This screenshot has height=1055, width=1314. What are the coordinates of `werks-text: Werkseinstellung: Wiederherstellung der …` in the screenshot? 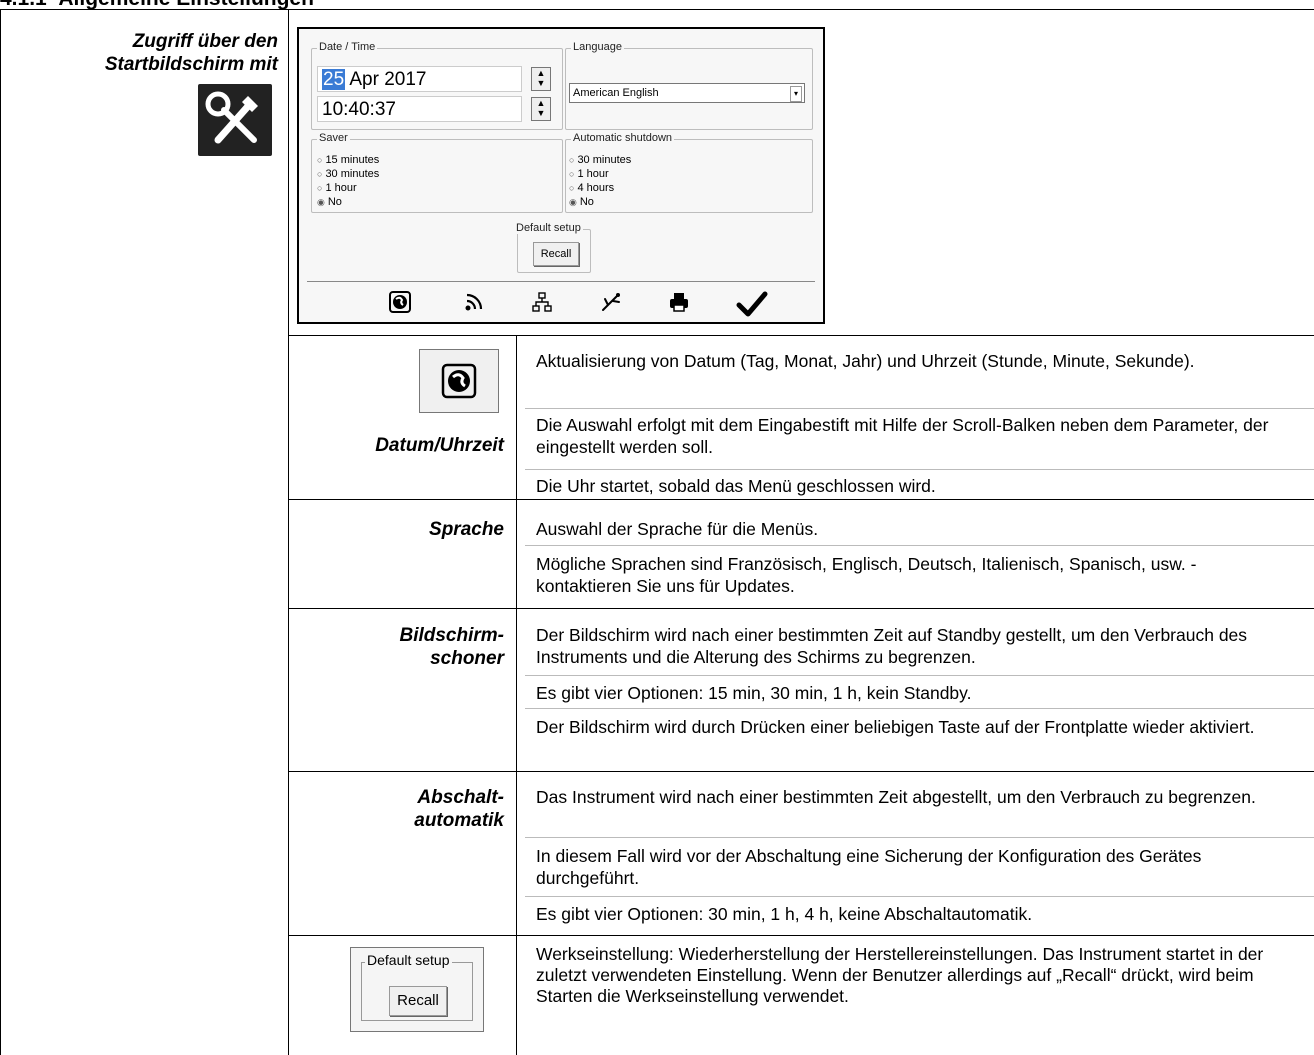 It's located at (900, 975).